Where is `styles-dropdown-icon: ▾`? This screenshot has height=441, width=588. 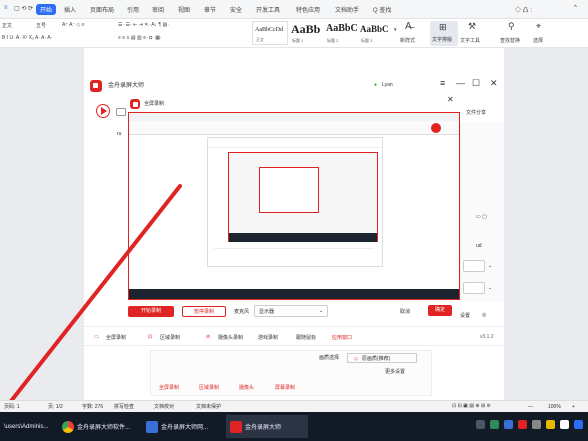
styles-dropdown-icon: ▾ is located at coordinates (395, 30).